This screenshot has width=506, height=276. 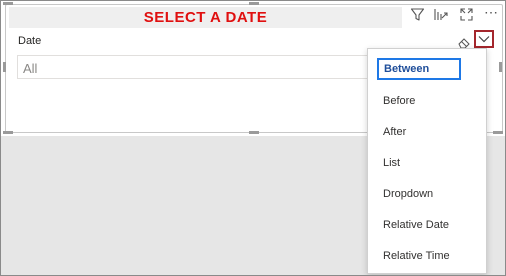 What do you see at coordinates (30, 41) in the screenshot?
I see `slicer-field-label: Date` at bounding box center [30, 41].